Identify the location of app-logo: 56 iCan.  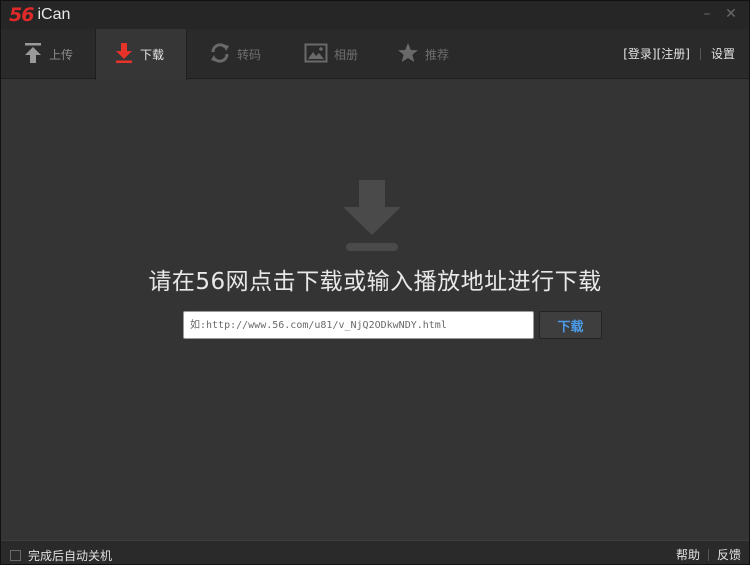
(40, 15).